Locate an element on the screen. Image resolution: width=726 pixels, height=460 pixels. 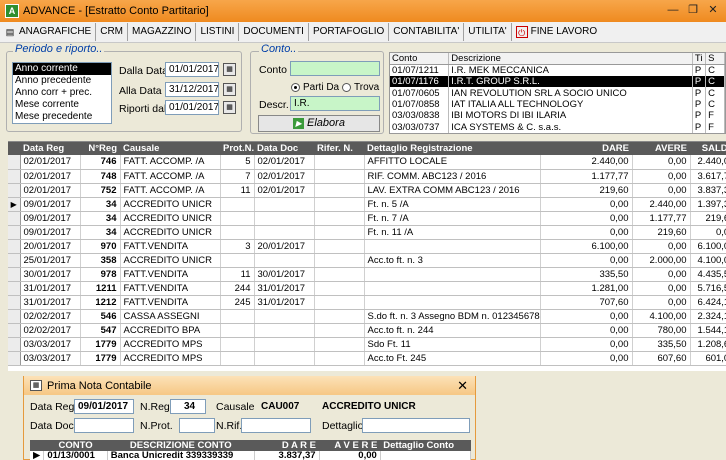
grid-cell: 1.281,00 is located at coordinates (586, 288).